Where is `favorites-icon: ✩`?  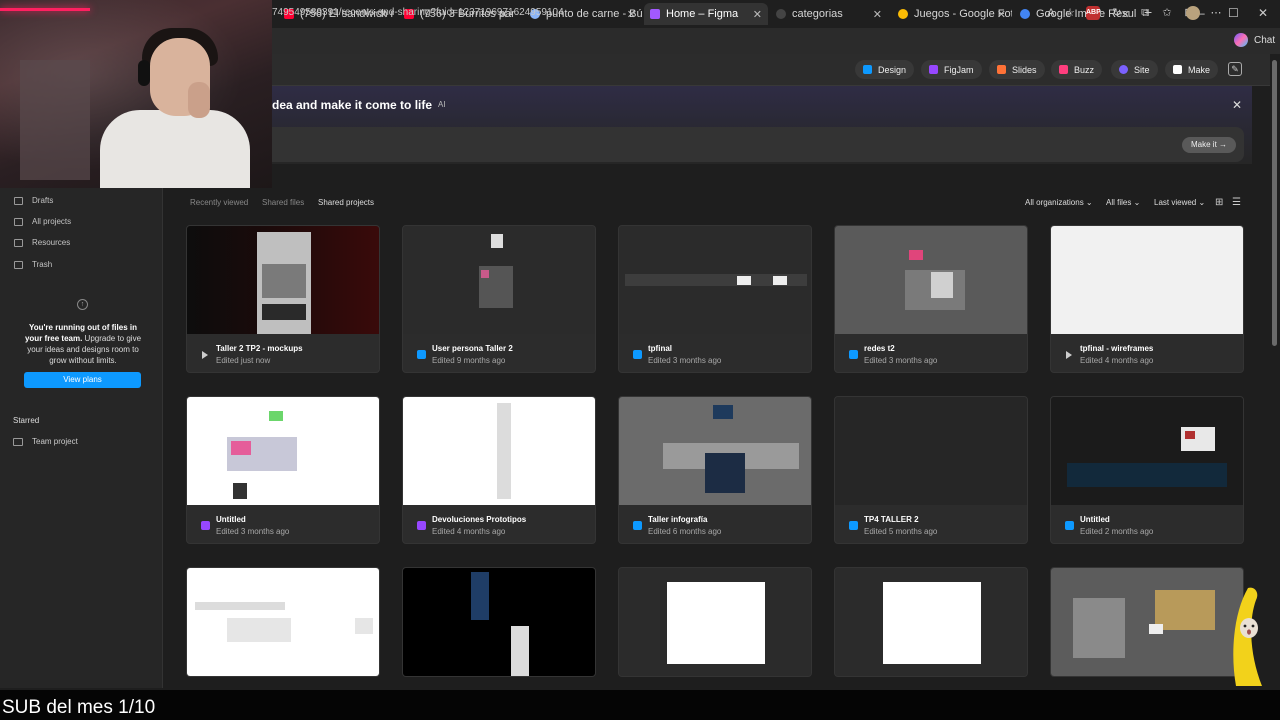
favorites-icon: ✩ is located at coordinates (1167, 13).